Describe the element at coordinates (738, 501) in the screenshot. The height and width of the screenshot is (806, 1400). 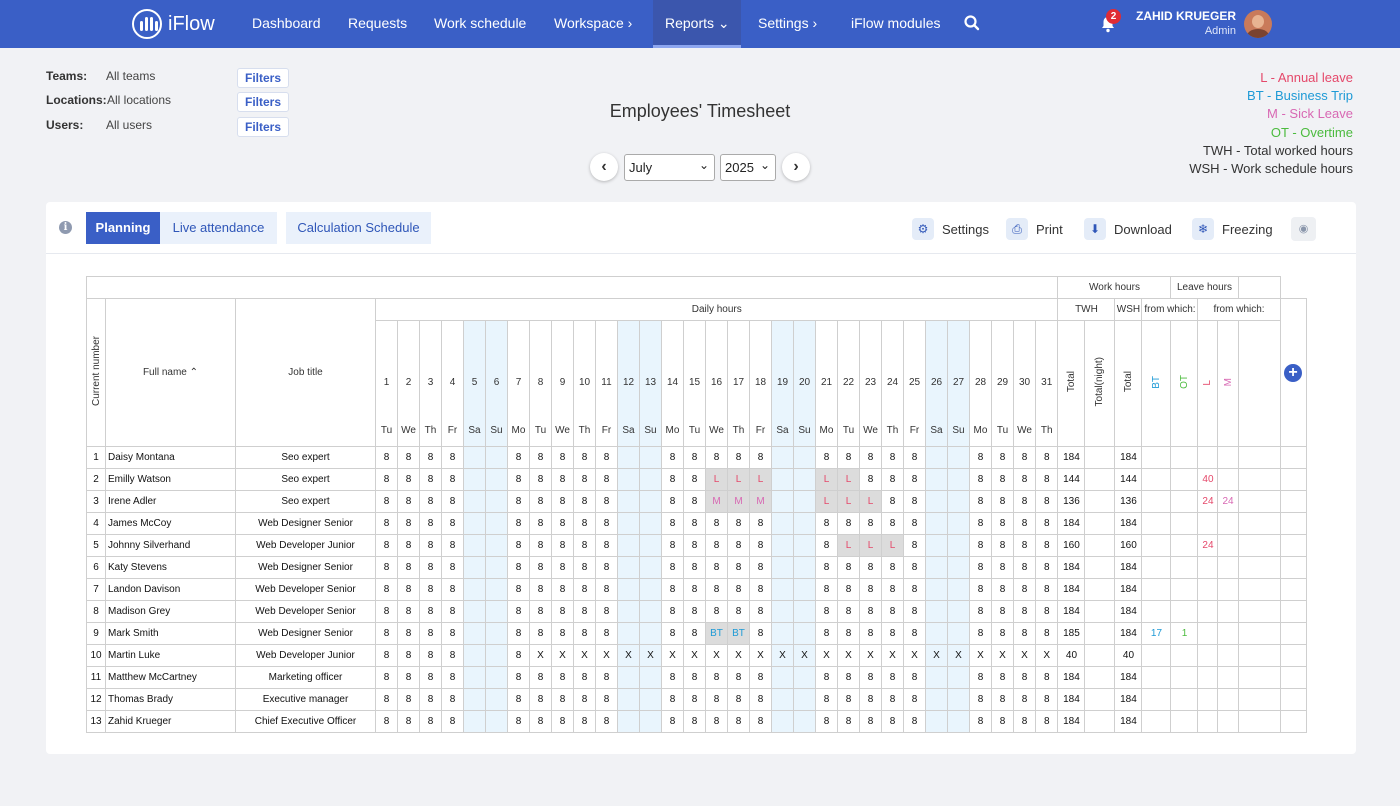
I see `day-cell: M` at that location.